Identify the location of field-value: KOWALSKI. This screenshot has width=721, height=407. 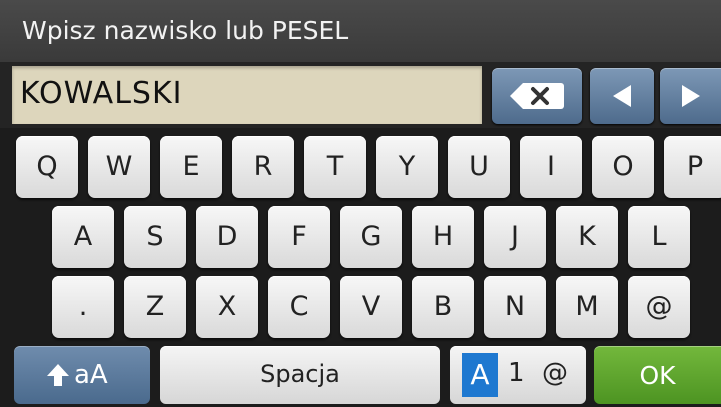
(101, 93).